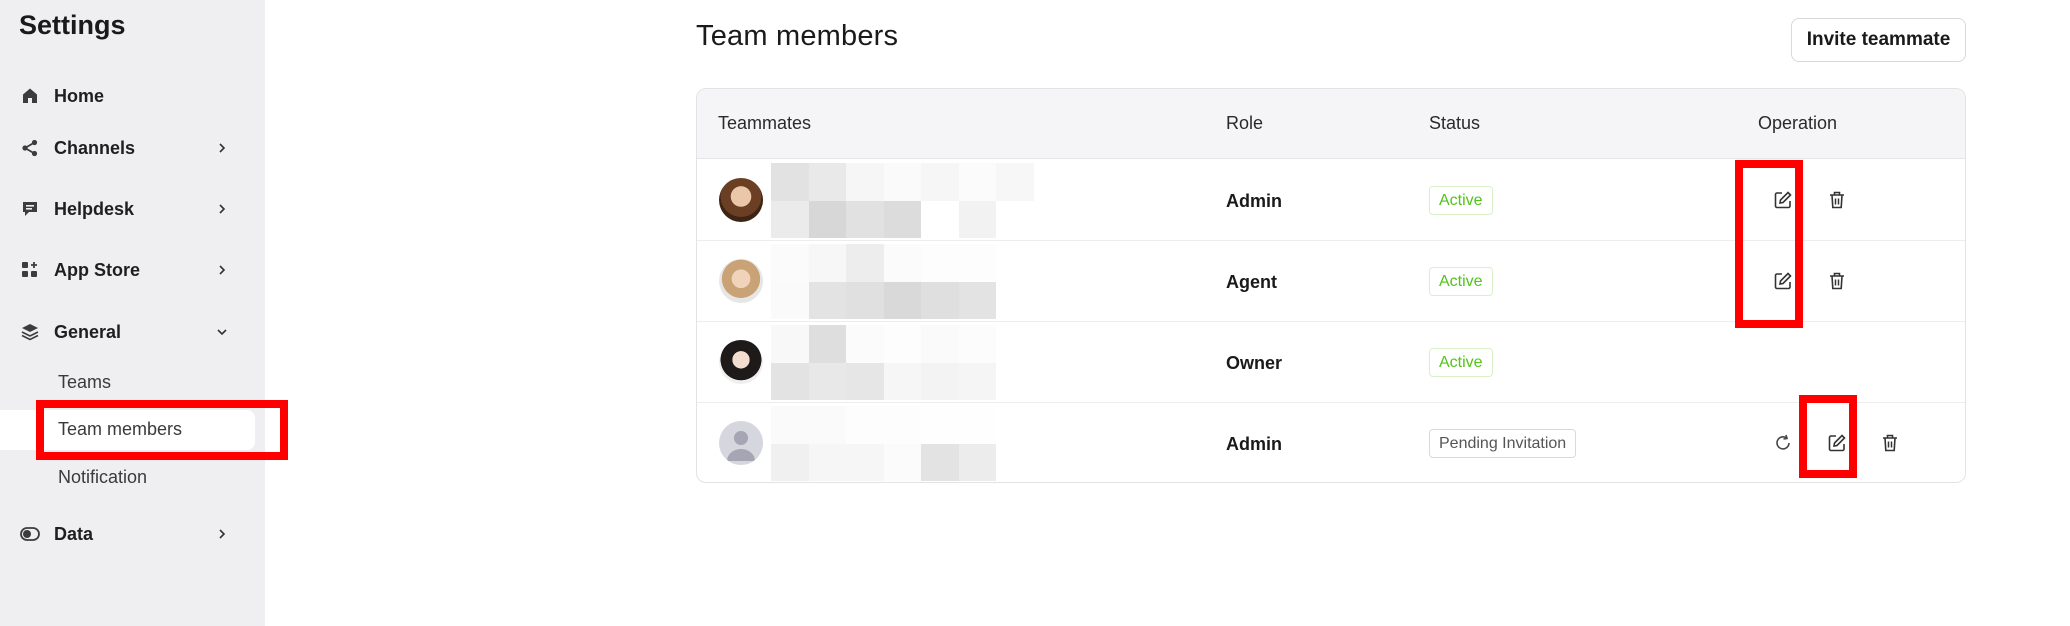 The width and height of the screenshot is (2070, 626). What do you see at coordinates (1331, 281) in the screenshot?
I see `table-row: Agent Active` at bounding box center [1331, 281].